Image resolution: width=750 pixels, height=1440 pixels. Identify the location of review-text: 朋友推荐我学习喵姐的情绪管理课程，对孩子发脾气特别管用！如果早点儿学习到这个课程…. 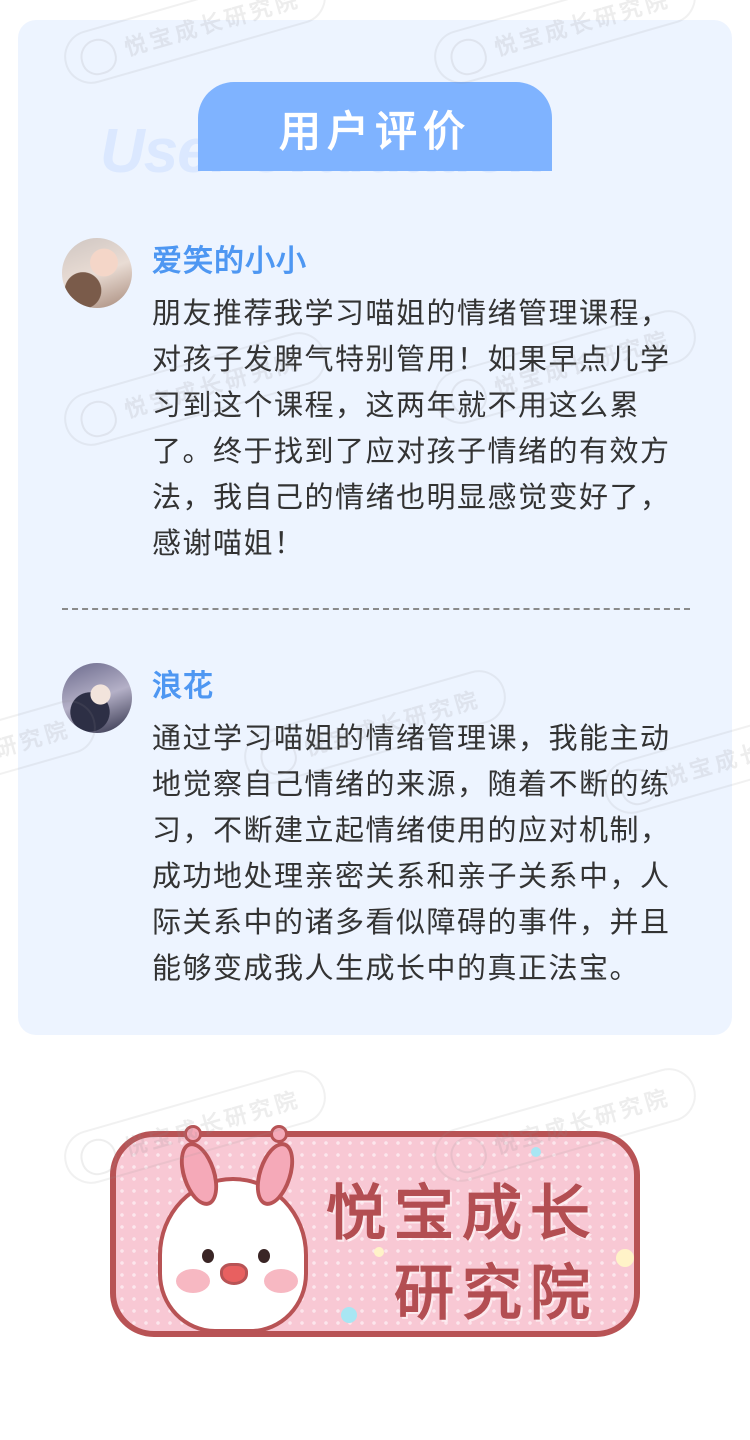
(411, 428).